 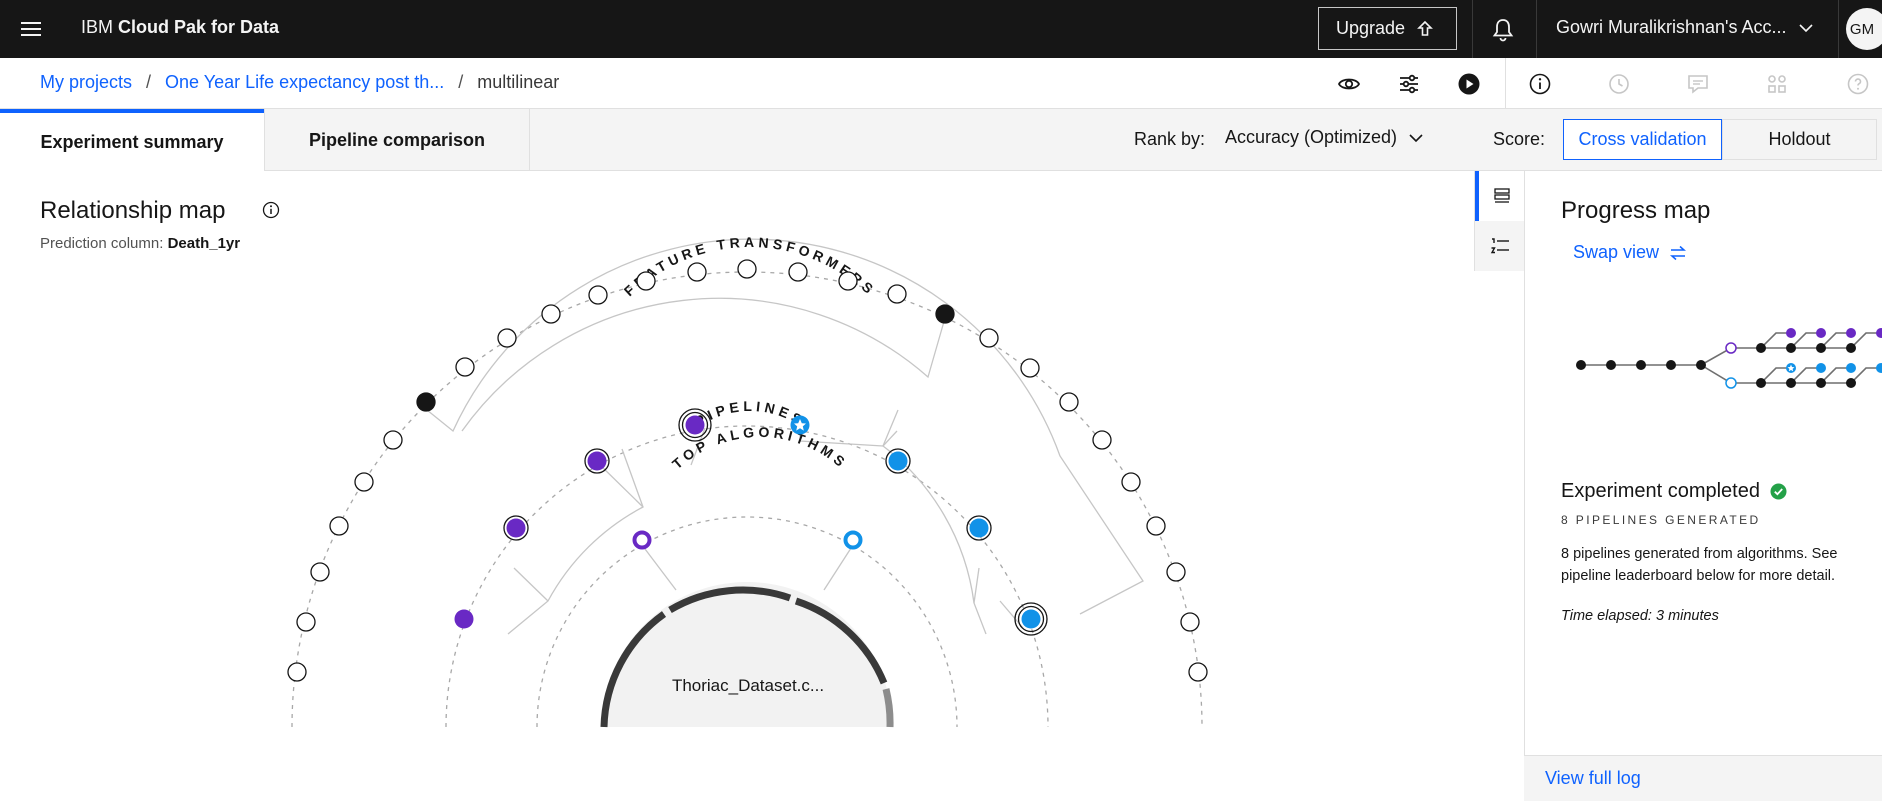 What do you see at coordinates (1698, 84) in the screenshot?
I see `comment-icon` at bounding box center [1698, 84].